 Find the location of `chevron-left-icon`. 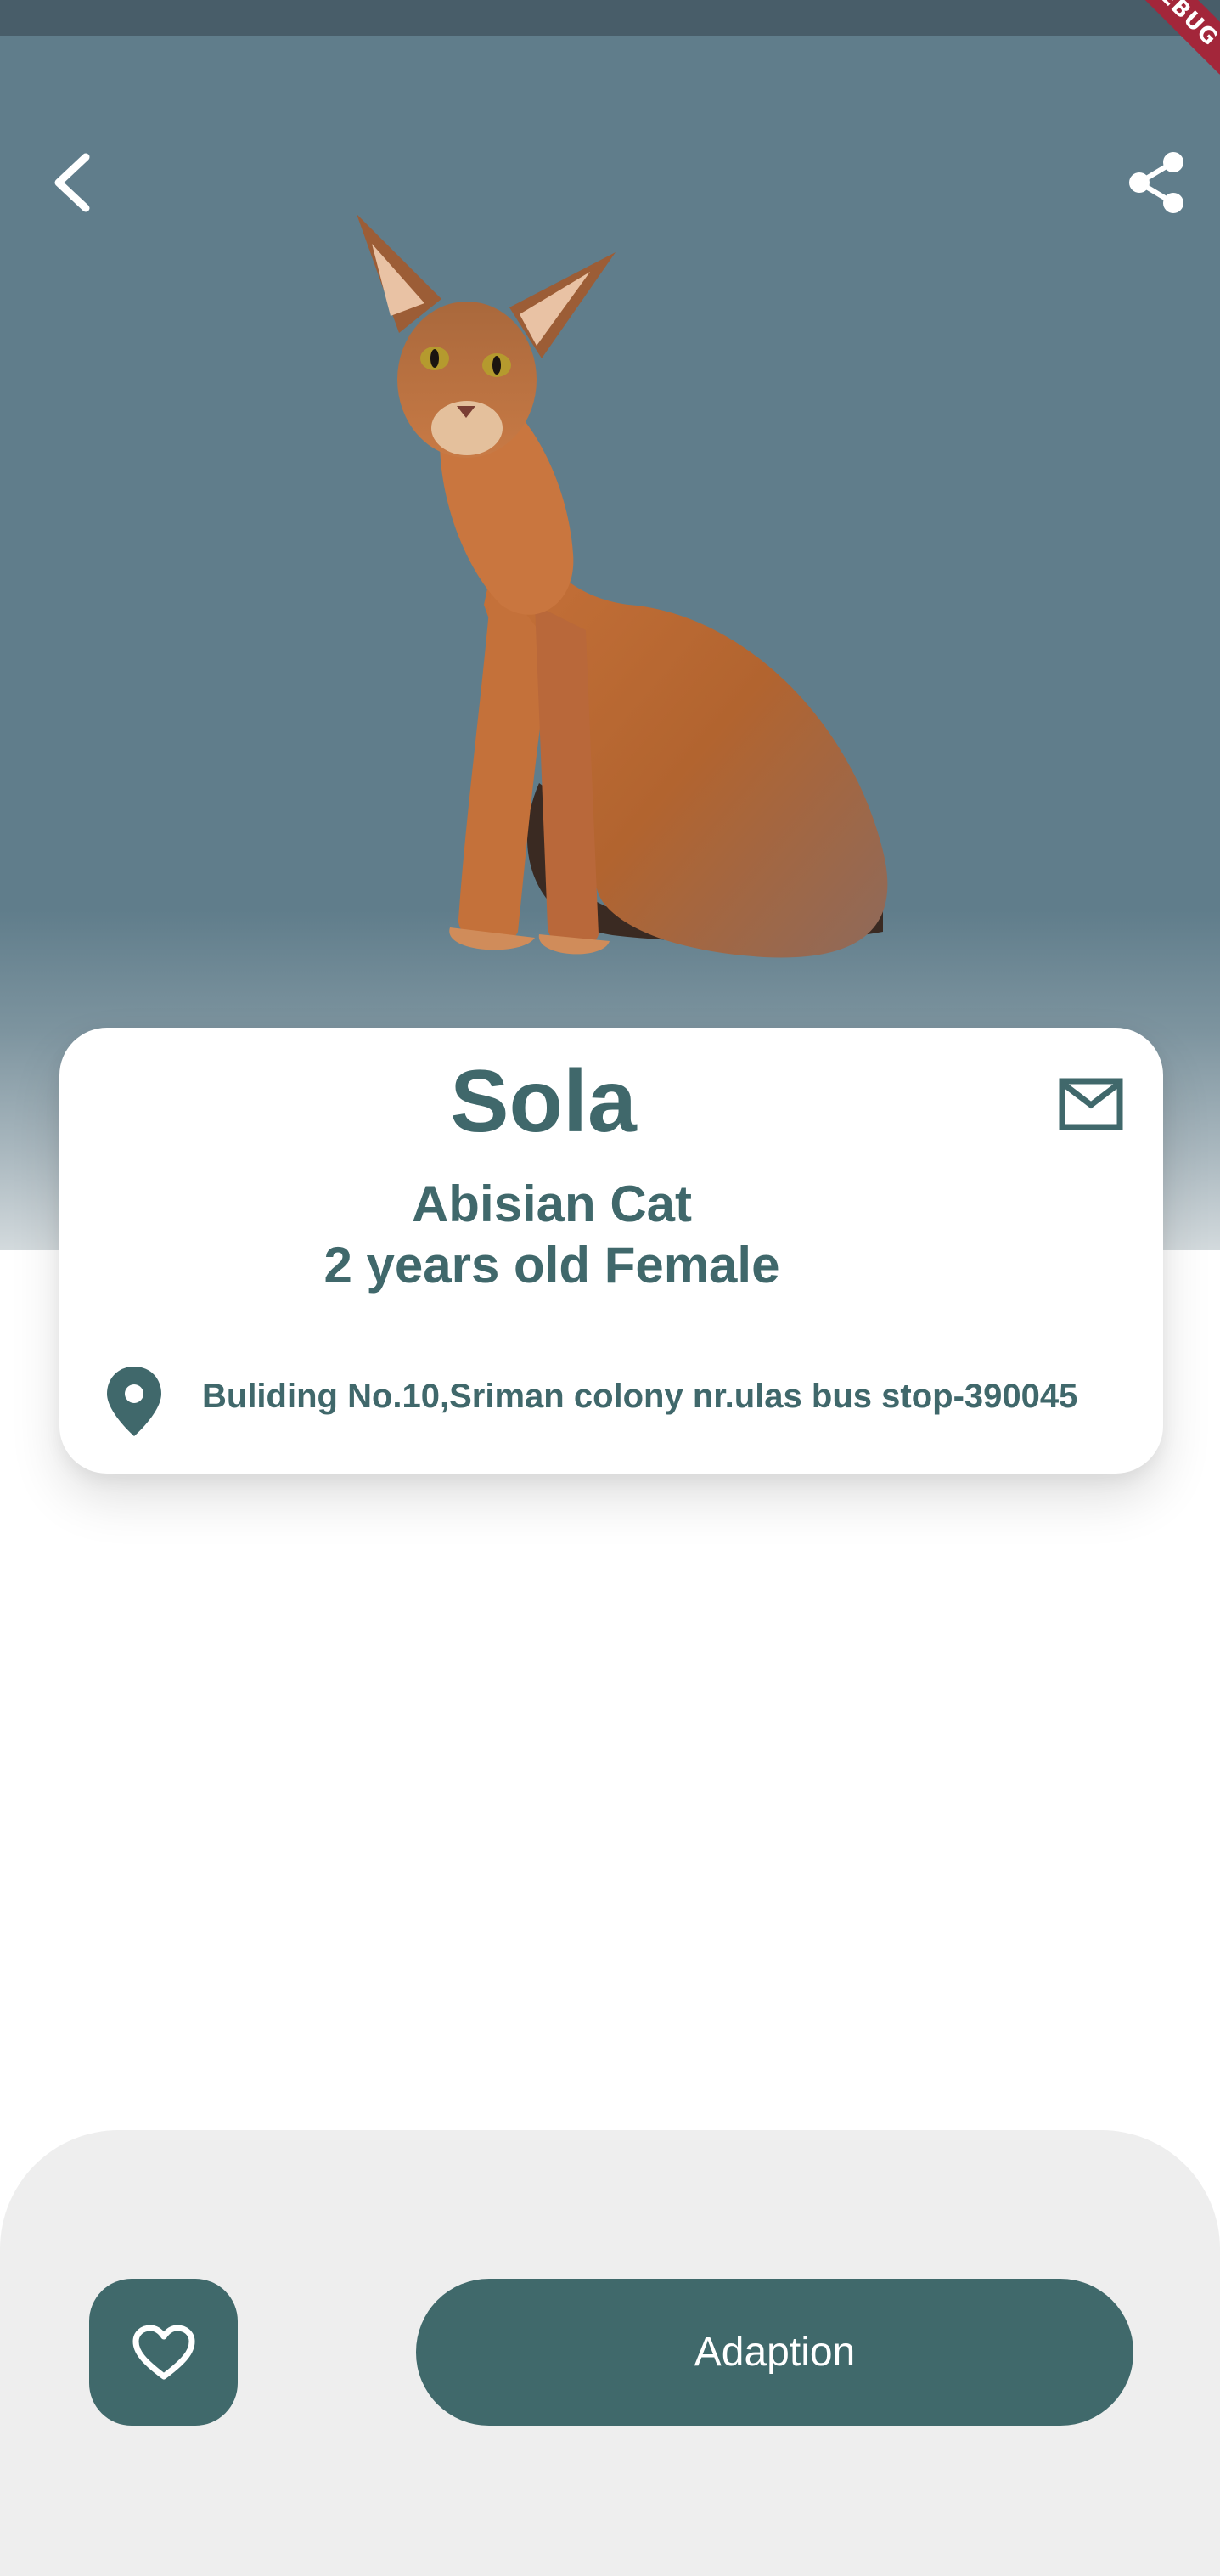

chevron-left-icon is located at coordinates (72, 182).